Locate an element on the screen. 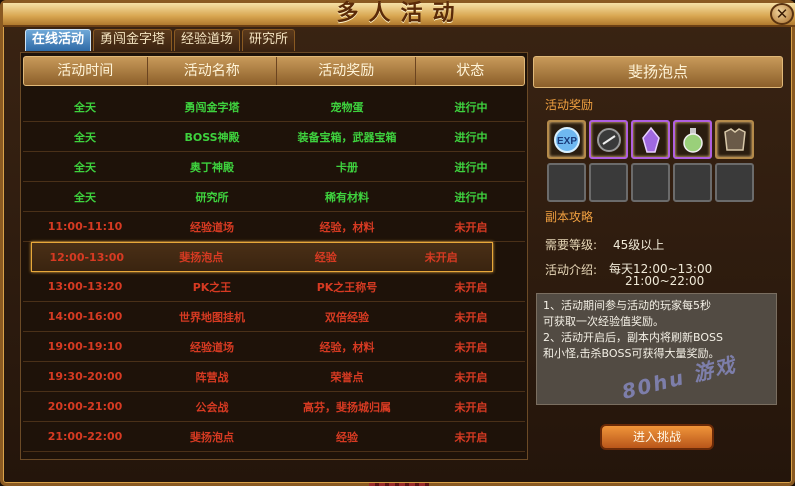 The width and height of the screenshot is (795, 486). row-reward: 装备宝箱，武器宝箱 is located at coordinates (347, 137).